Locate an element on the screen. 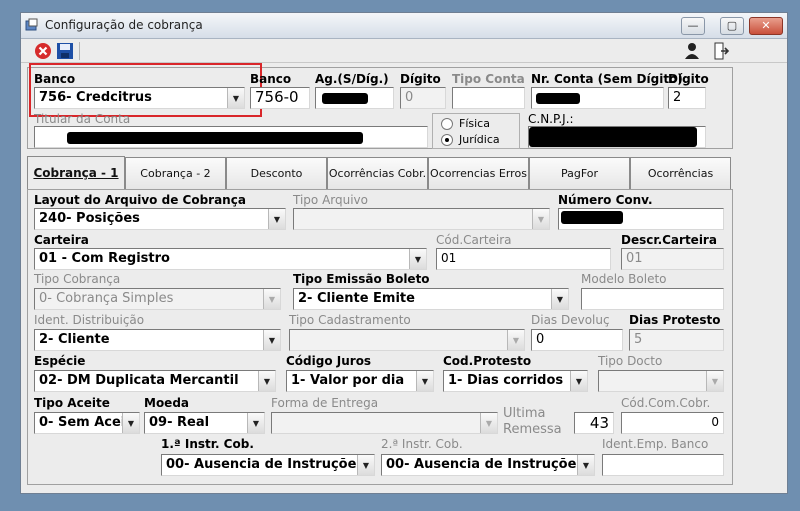 This screenshot has width=800, height=511. cod-com-cobr-field: 0 is located at coordinates (672, 423).